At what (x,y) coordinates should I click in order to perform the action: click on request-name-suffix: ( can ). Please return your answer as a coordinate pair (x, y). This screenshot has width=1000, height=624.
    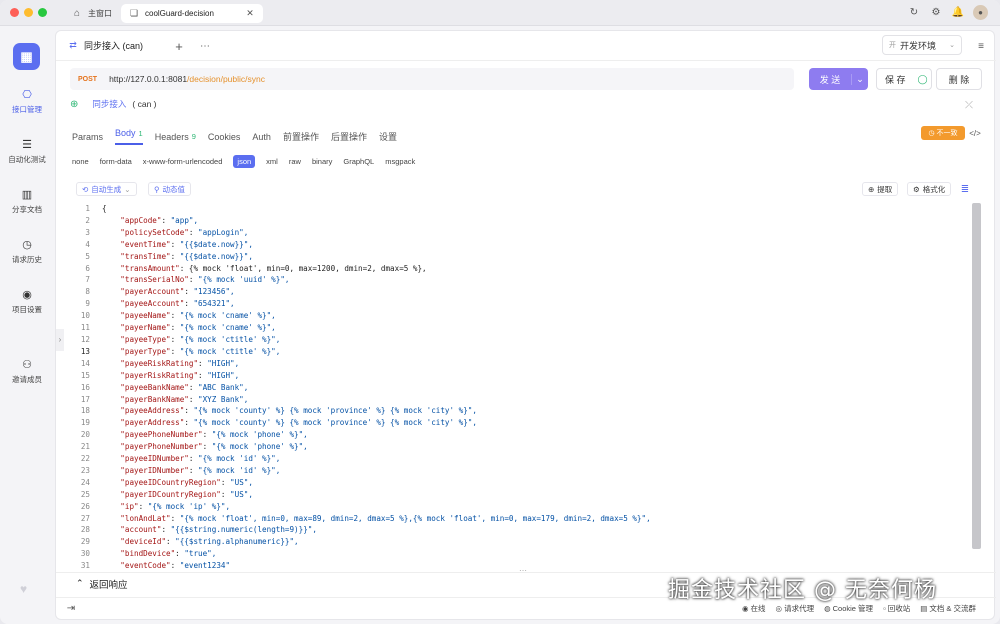
    Looking at the image, I should click on (144, 104).